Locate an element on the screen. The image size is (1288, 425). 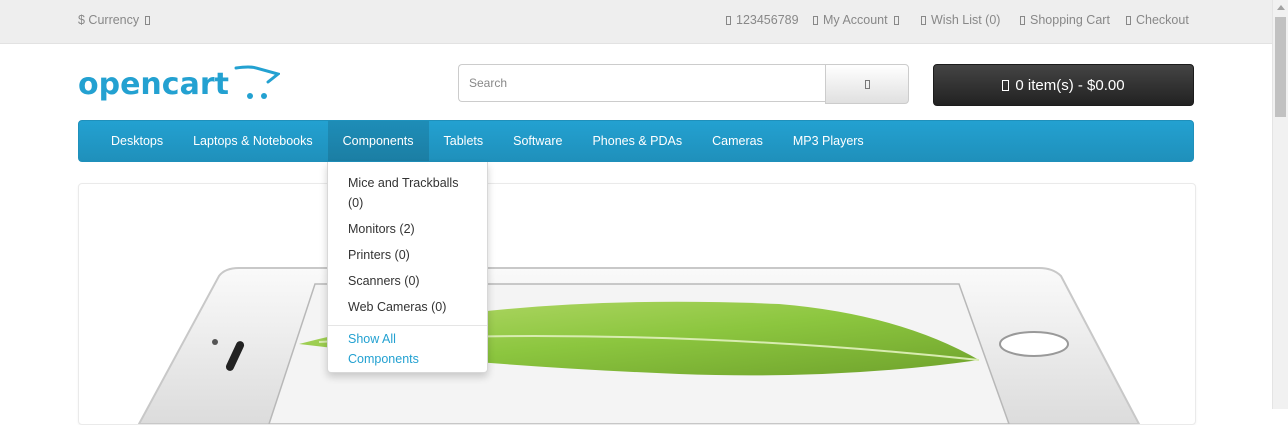
wish-list-link: Wish List (0) is located at coordinates (960, 20).